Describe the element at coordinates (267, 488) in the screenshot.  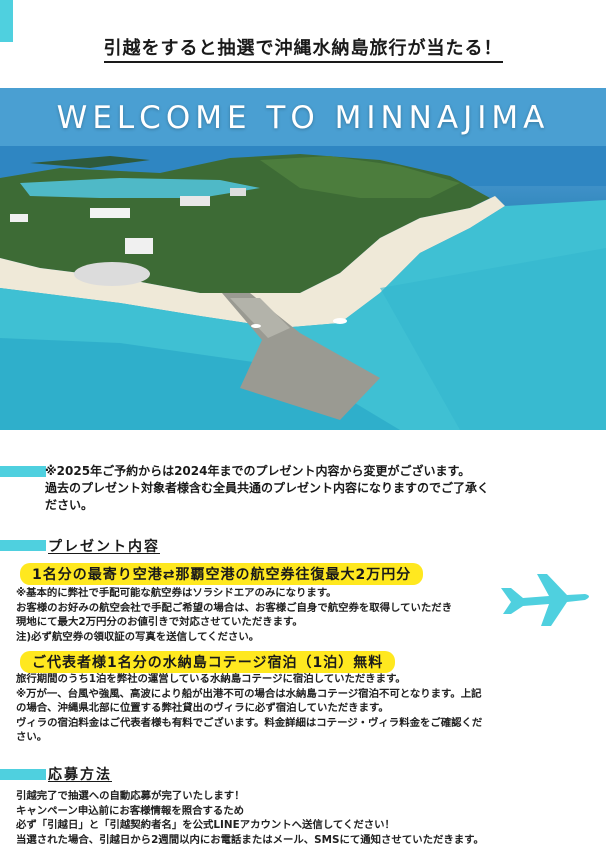
I see `notice-line: 過去のプレゼント対象者様含む全員共通のプレゼント内容になりますのでご了承く` at that location.